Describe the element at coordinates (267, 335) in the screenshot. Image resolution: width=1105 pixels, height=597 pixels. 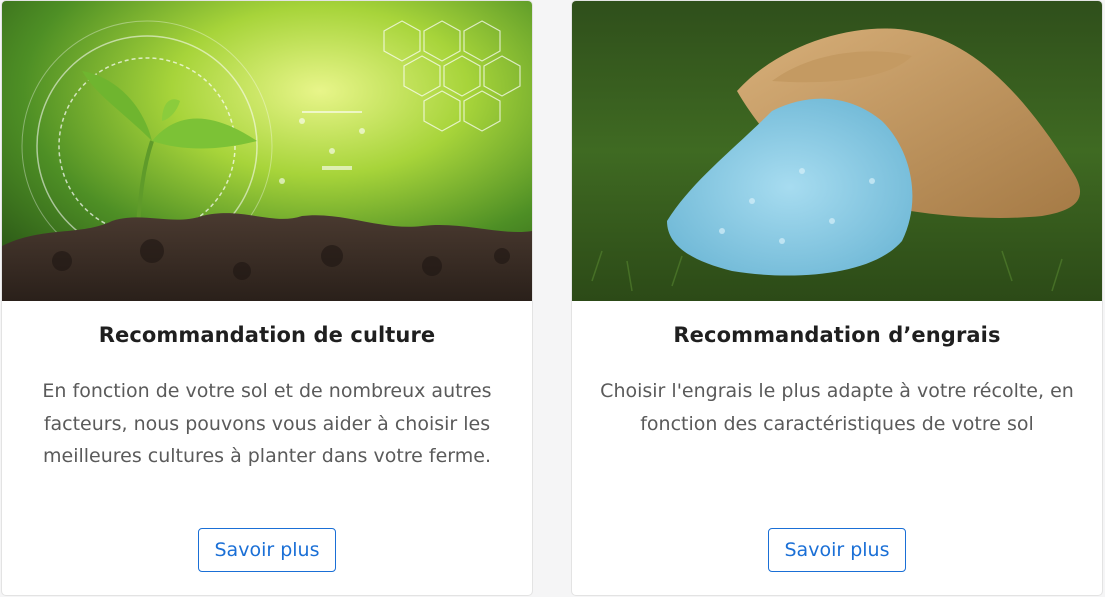
I see `card-title: Recommandation de culture` at that location.